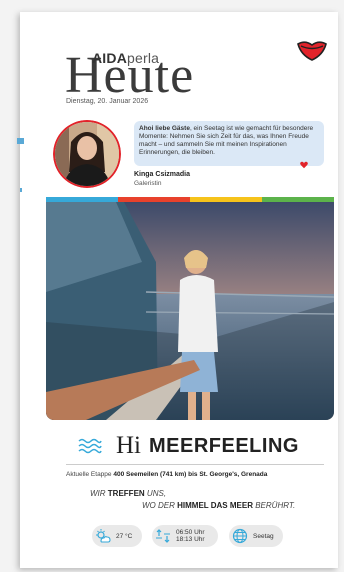  I want to click on quote-line-1: WIR TREFFEN UNS,, so click(128, 493).